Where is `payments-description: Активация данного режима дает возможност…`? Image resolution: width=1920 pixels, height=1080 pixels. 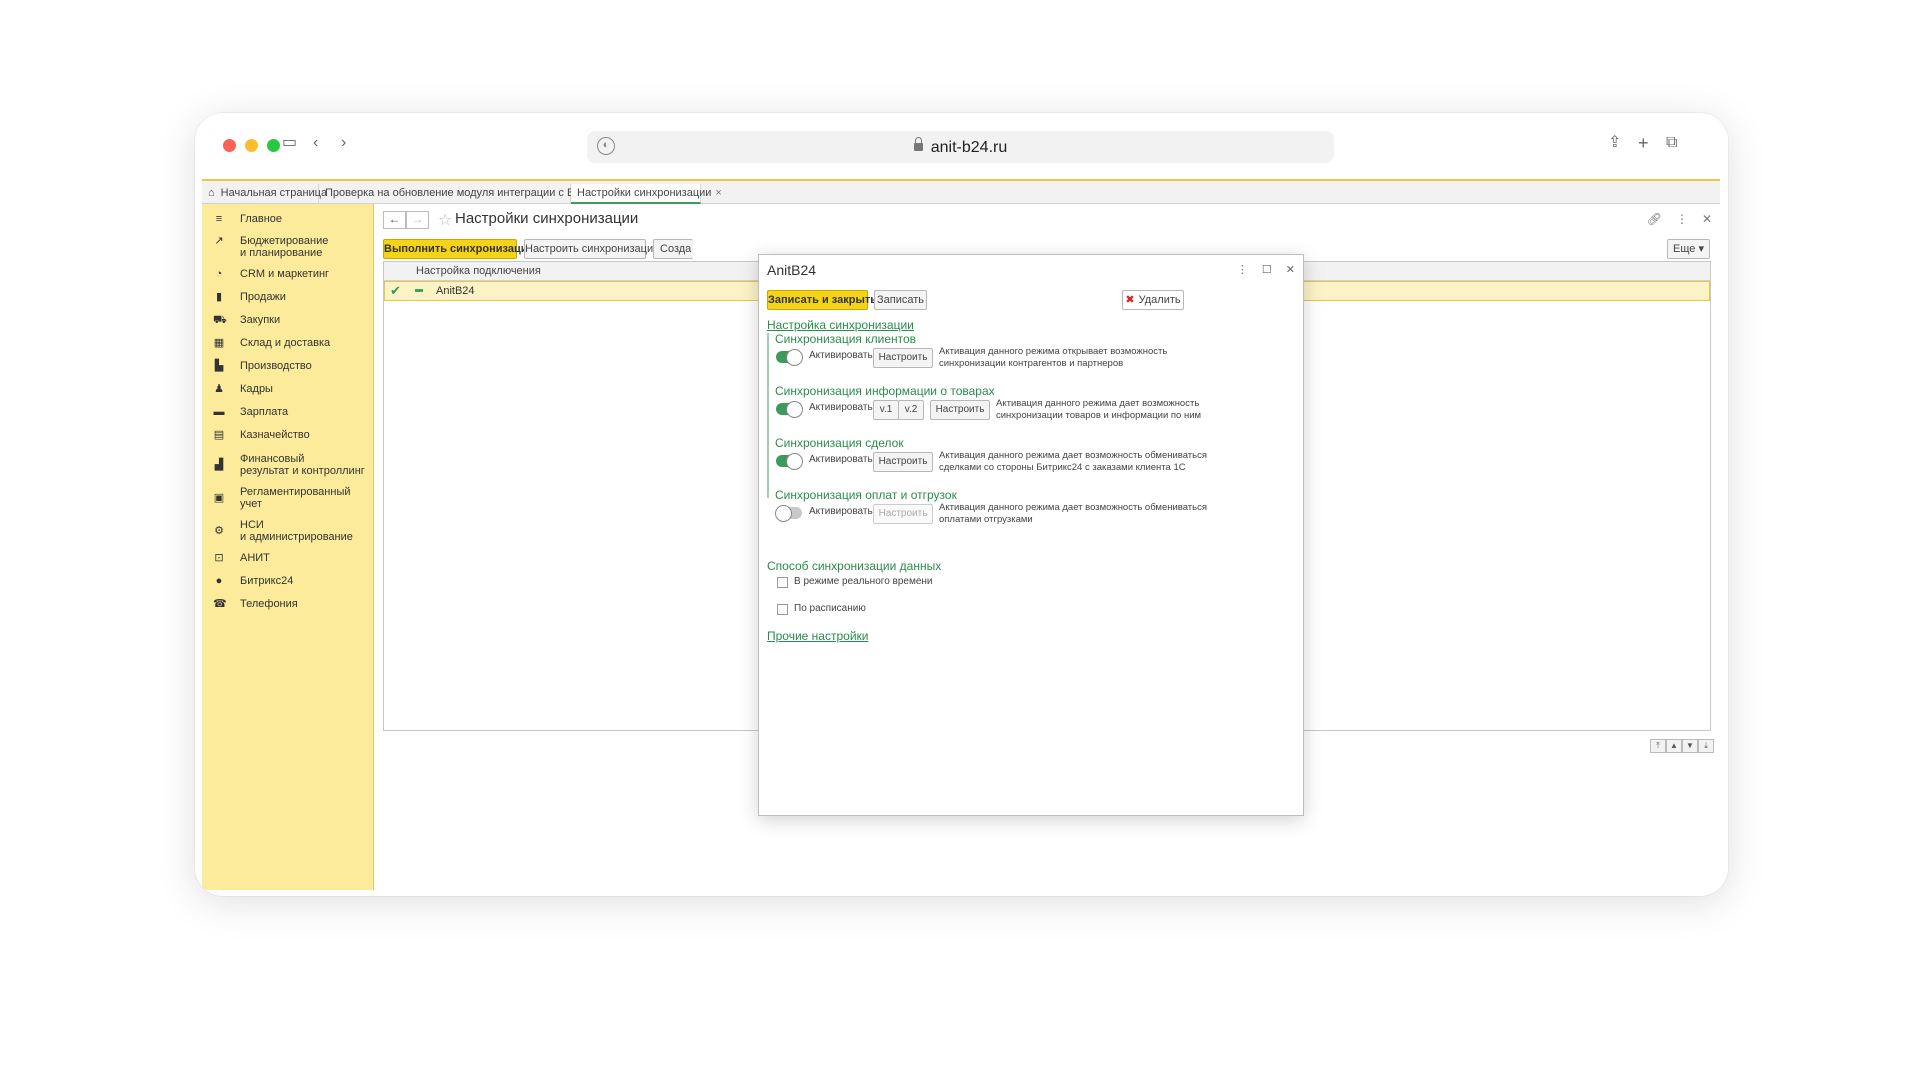 payments-description: Активация данного режима дает возможност… is located at coordinates (1073, 513).